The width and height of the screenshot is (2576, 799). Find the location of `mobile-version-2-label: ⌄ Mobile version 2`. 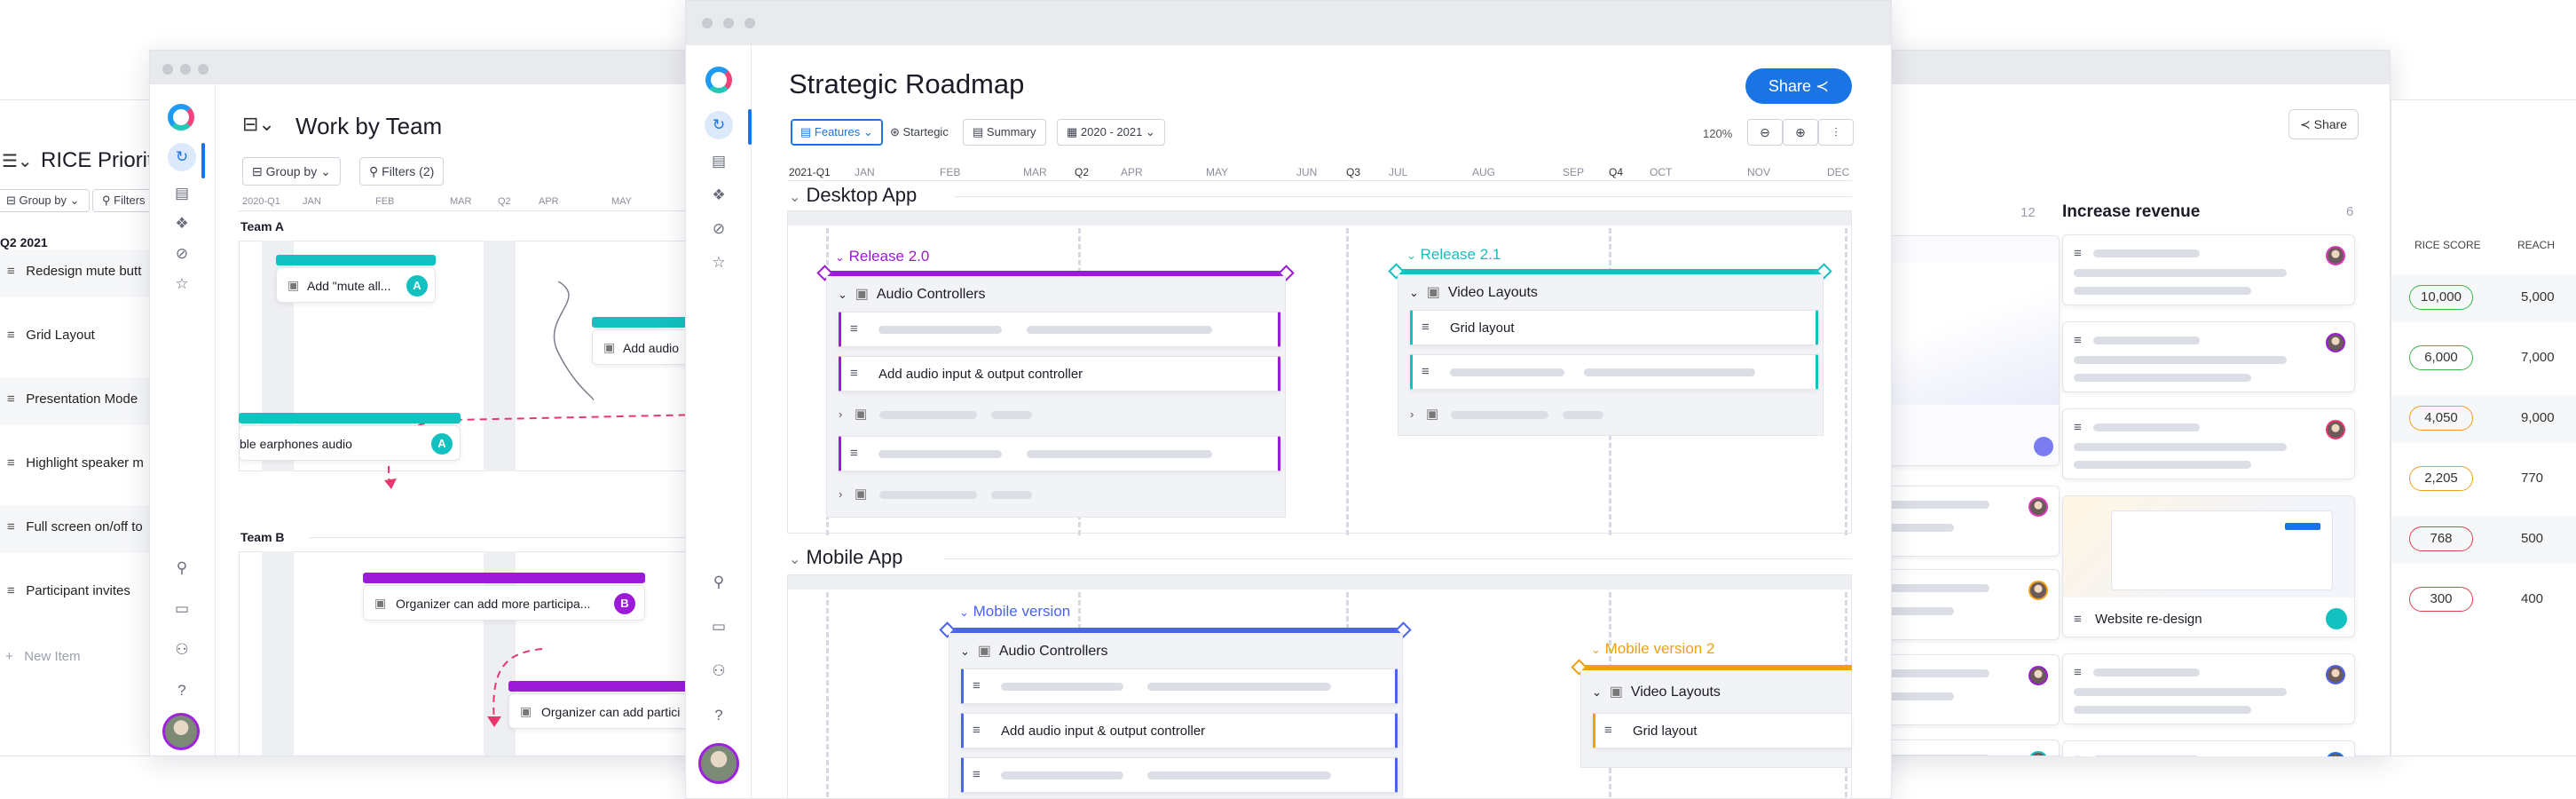

mobile-version-2-label: ⌄ Mobile version 2 is located at coordinates (1653, 649).